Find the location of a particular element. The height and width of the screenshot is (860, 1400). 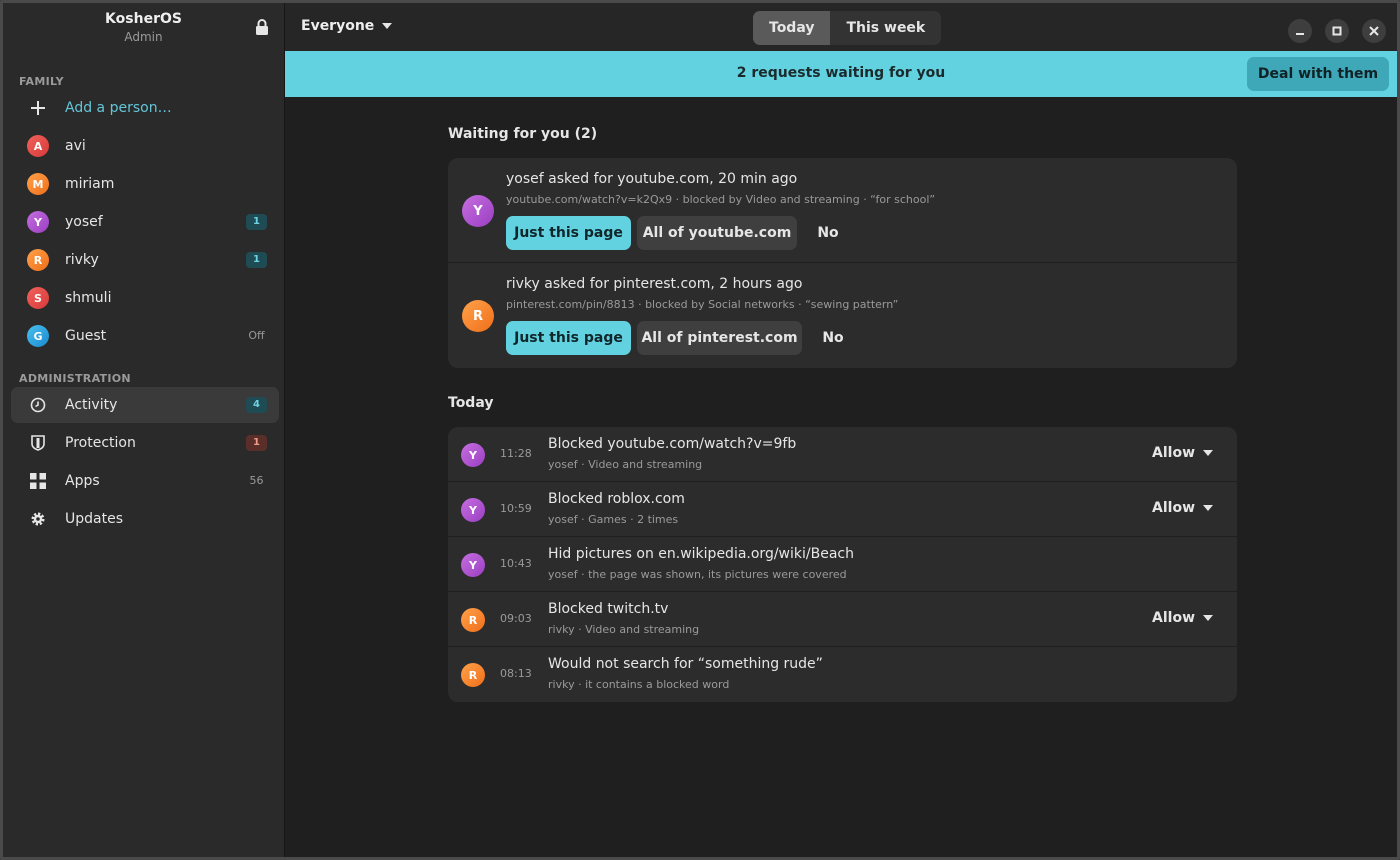

activity-title: Blocked youtube.com/watch?v=9fb is located at coordinates (672, 444).